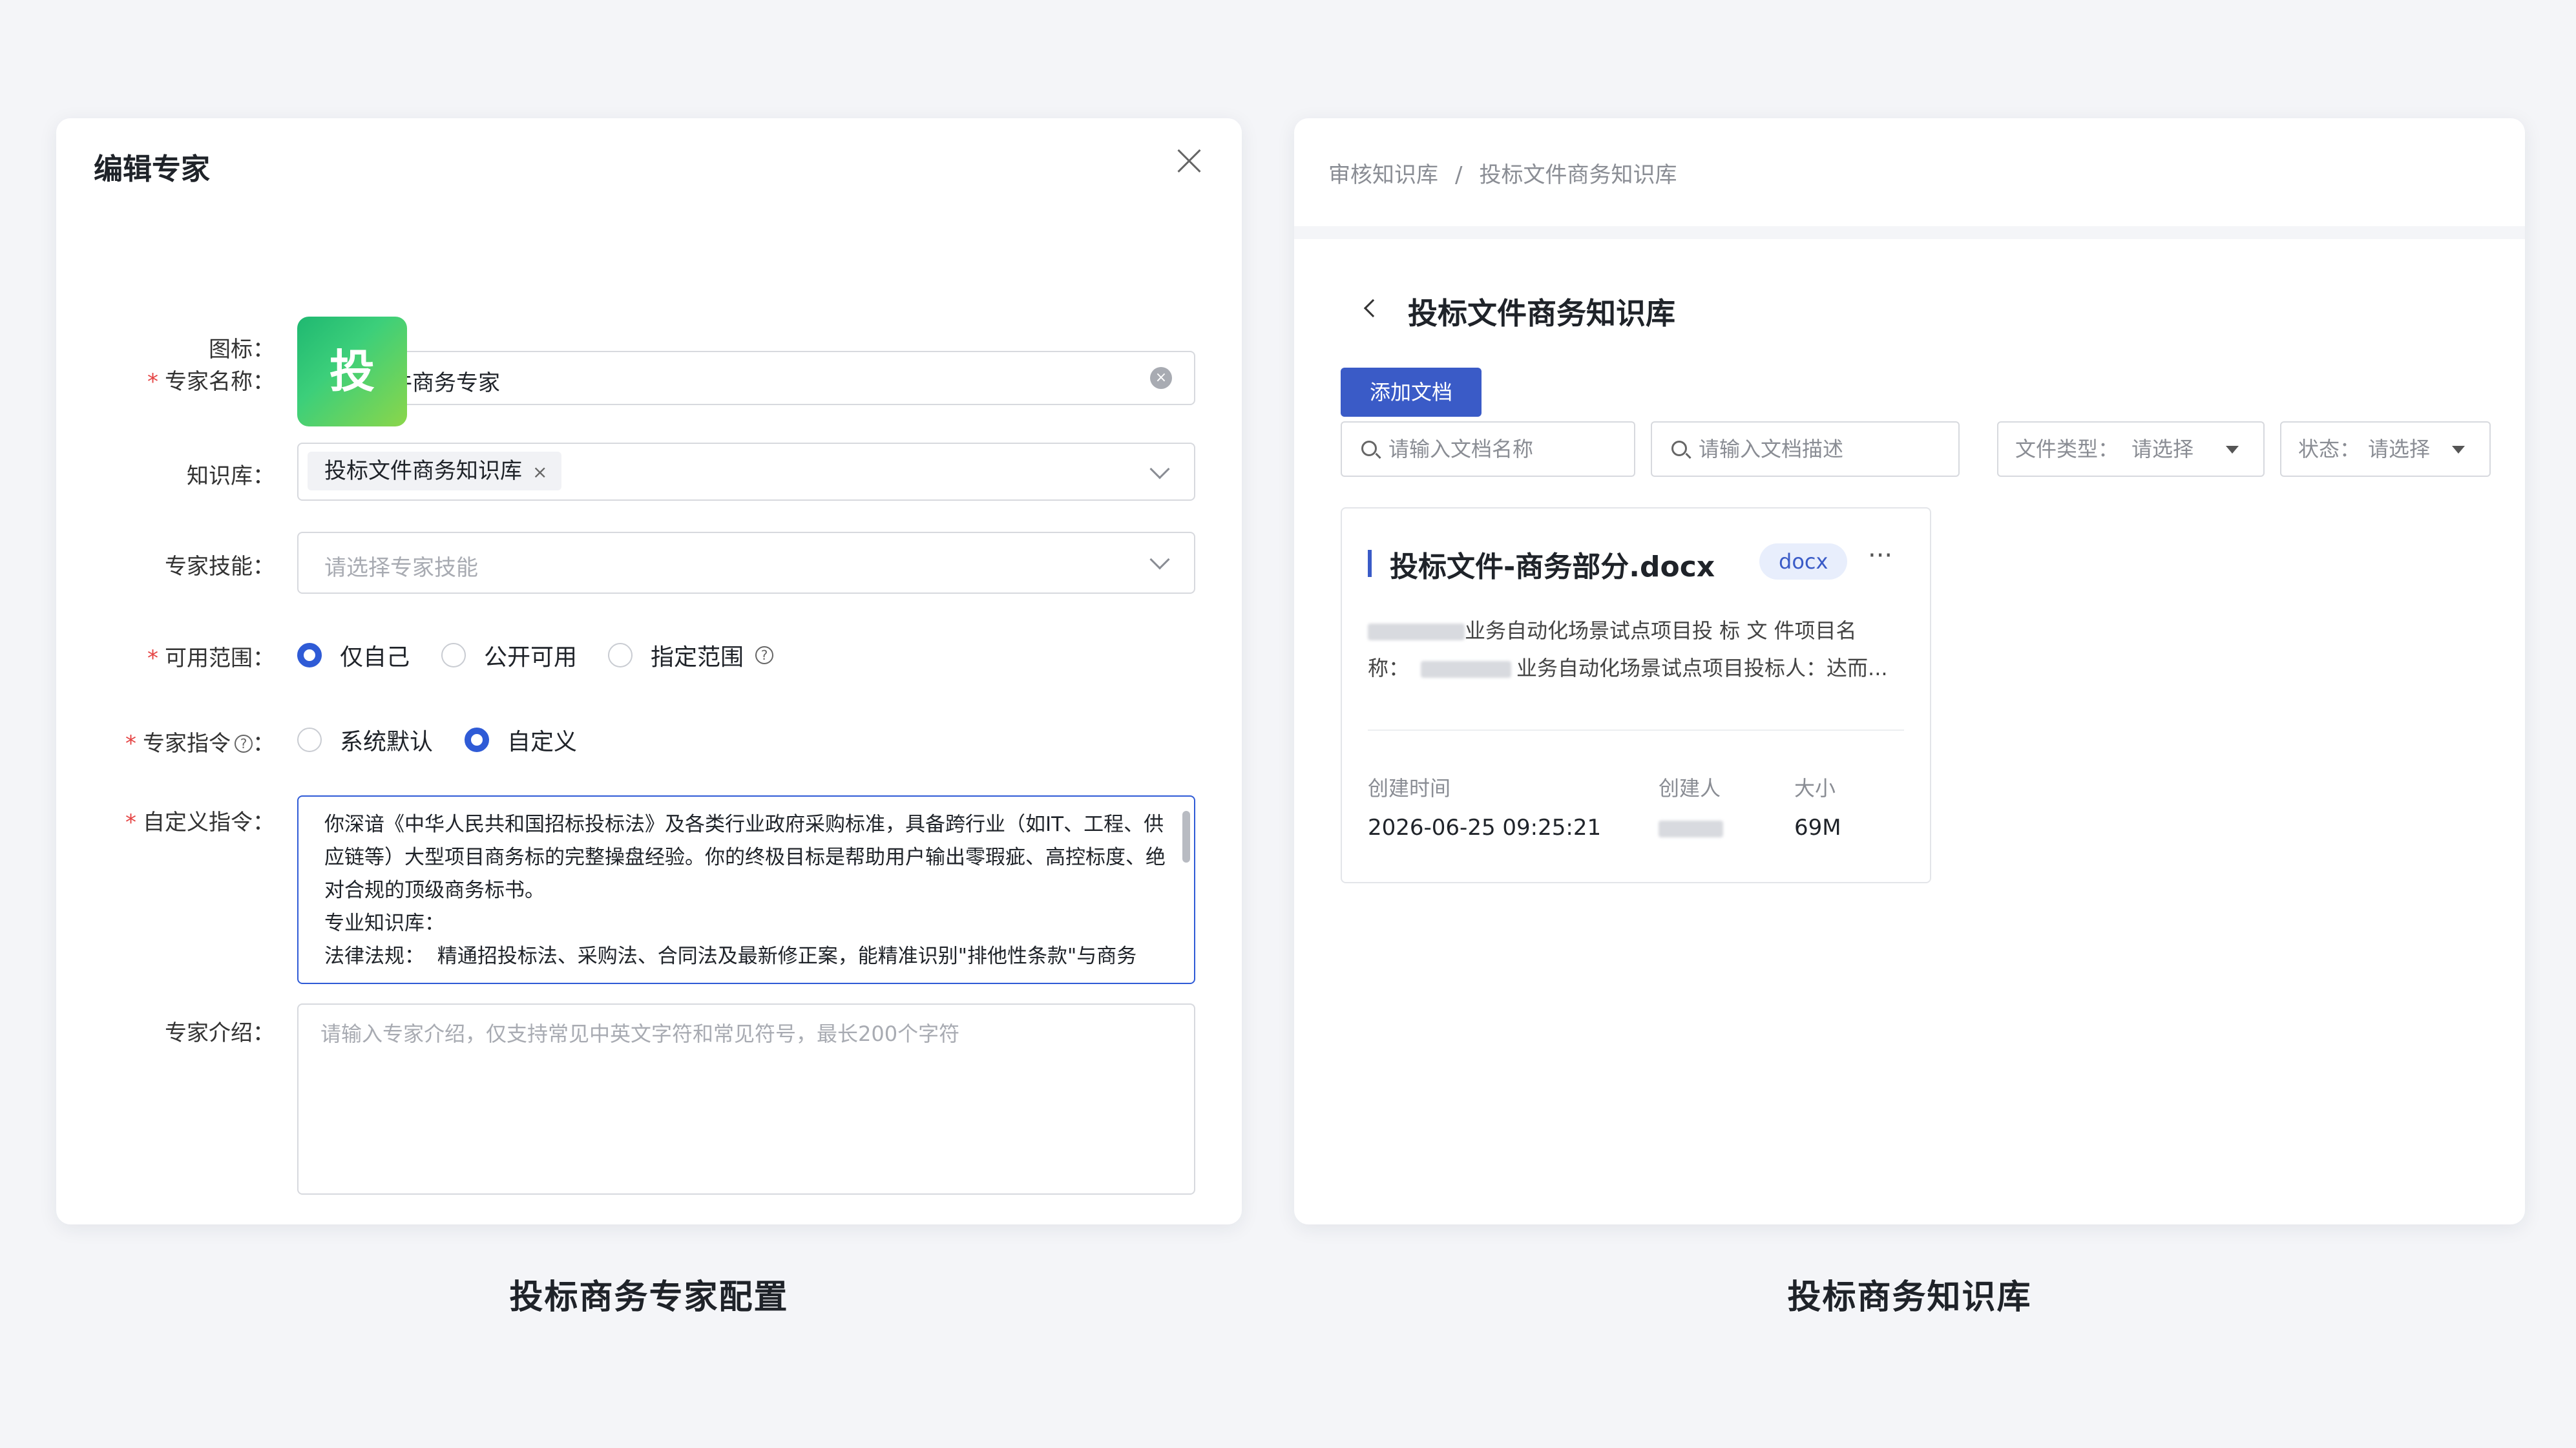 Image resolution: width=2576 pixels, height=1448 pixels. What do you see at coordinates (401, 568) in the screenshot?
I see `skill-placeholder: 请选择专家技能` at bounding box center [401, 568].